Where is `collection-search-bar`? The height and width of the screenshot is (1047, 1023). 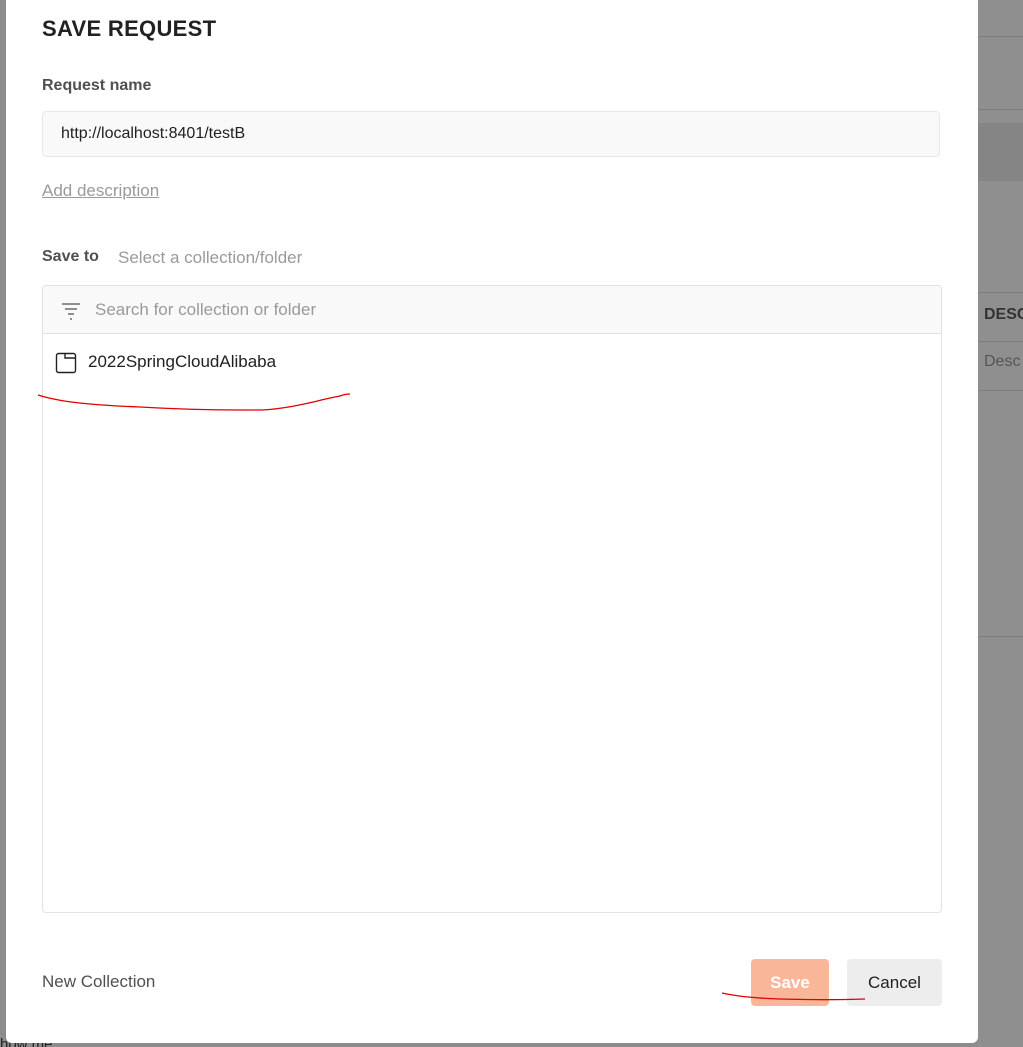 collection-search-bar is located at coordinates (492, 310).